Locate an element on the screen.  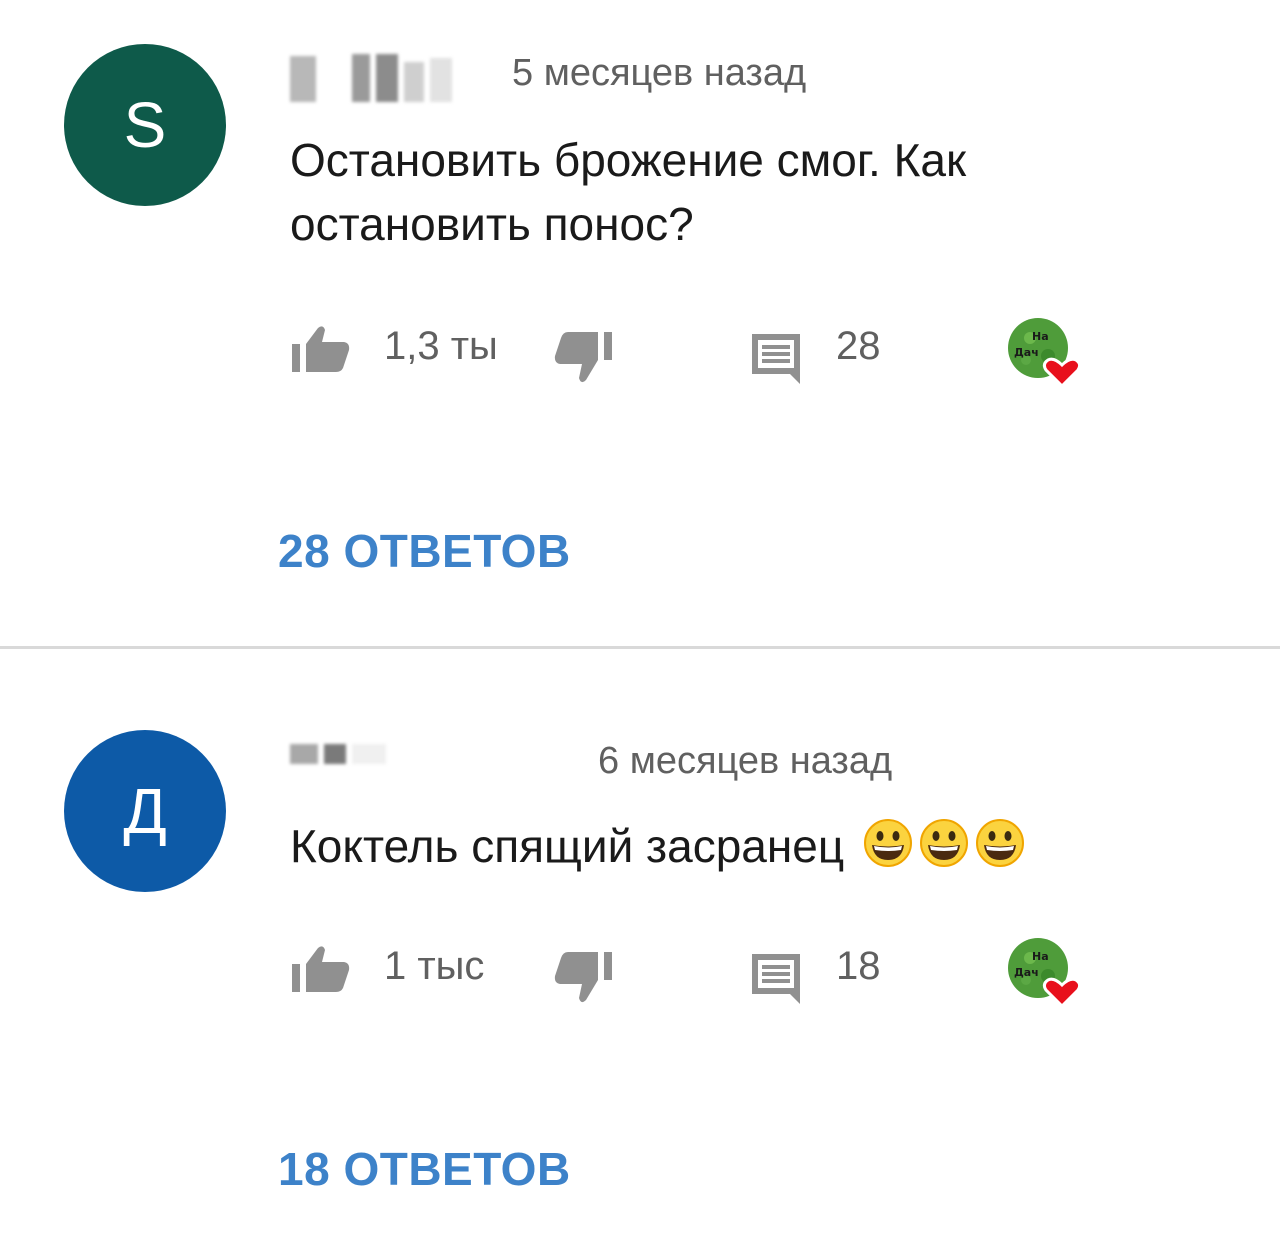
comment-actions: 1 тыс 18 На Дач is located at coordinates (700, 972).